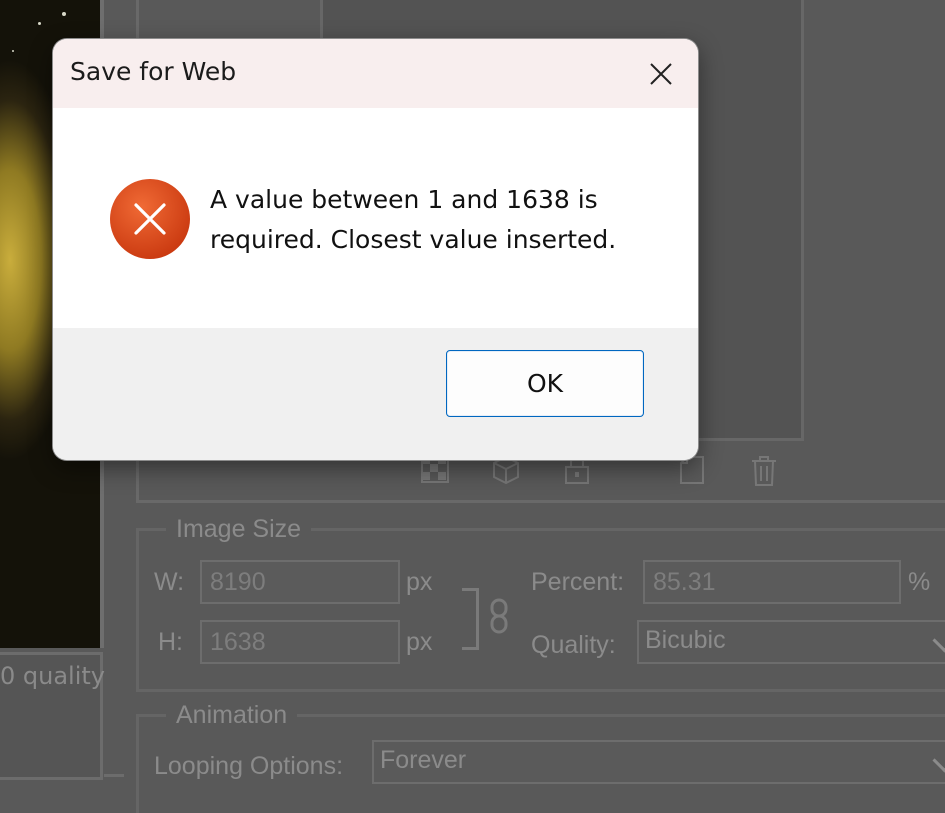 Image resolution: width=945 pixels, height=813 pixels. I want to click on height-unit: px, so click(419, 642).